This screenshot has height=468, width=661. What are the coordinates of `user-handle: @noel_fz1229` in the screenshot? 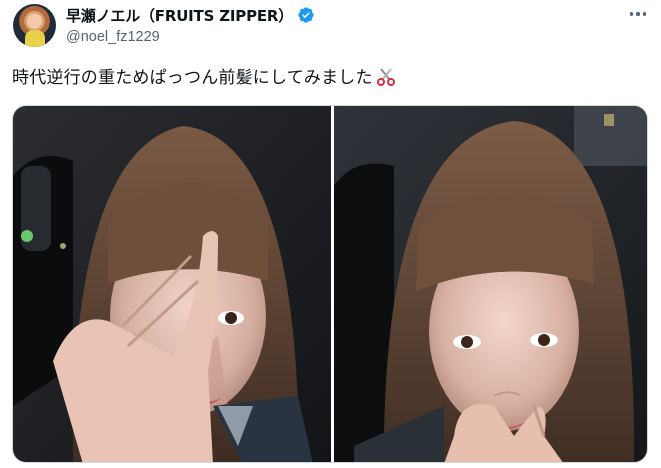 It's located at (190, 37).